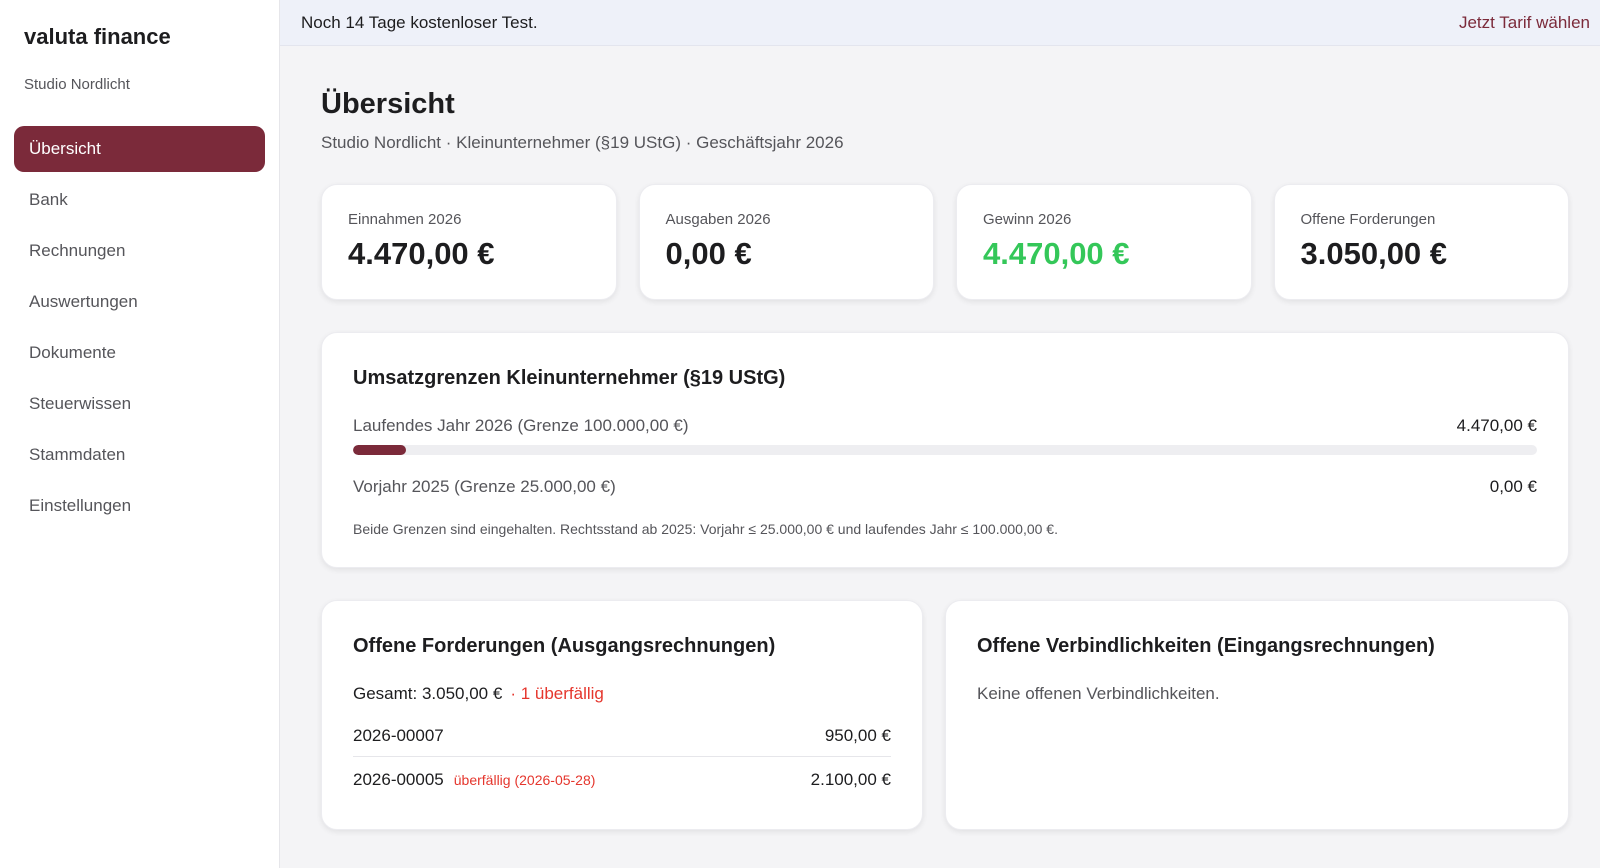 This screenshot has width=1600, height=868. I want to click on invoice-amount: 950,00 €, so click(857, 735).